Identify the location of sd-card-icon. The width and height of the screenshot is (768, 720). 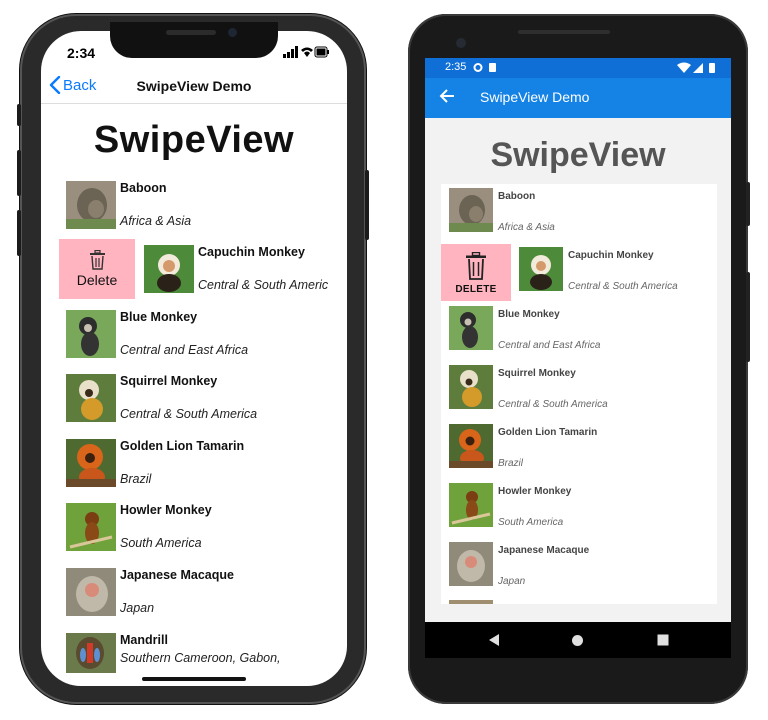
(492, 67).